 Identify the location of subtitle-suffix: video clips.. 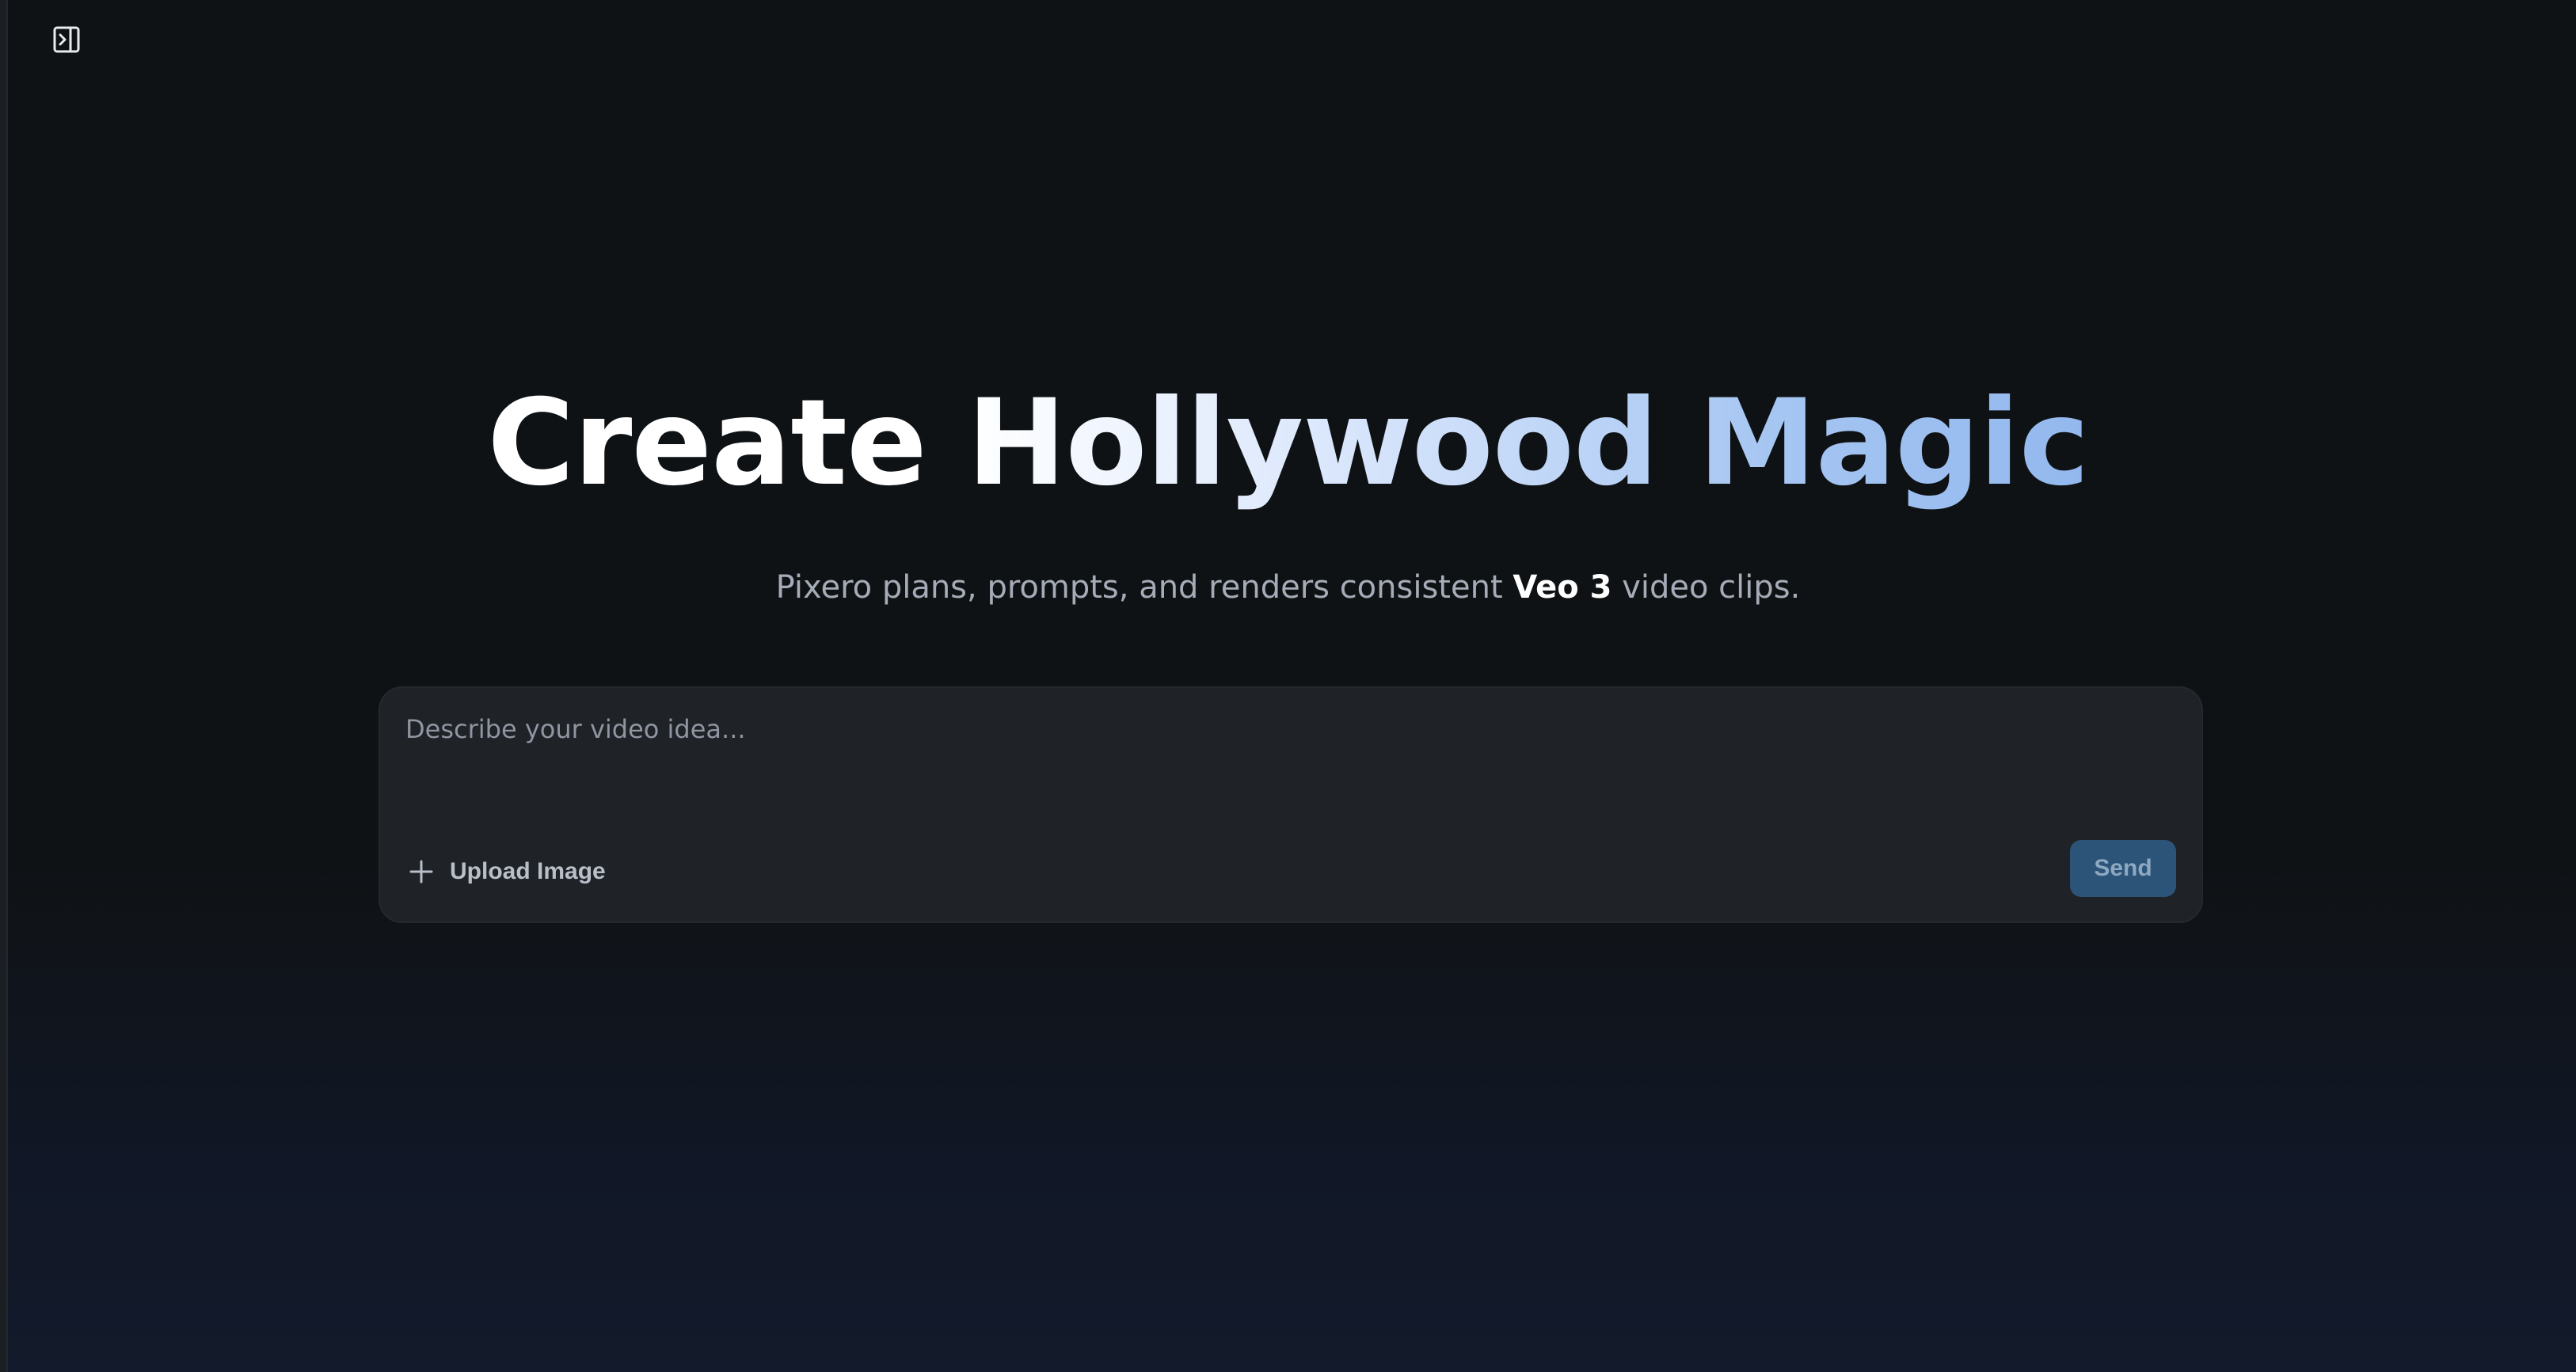
(1706, 587).